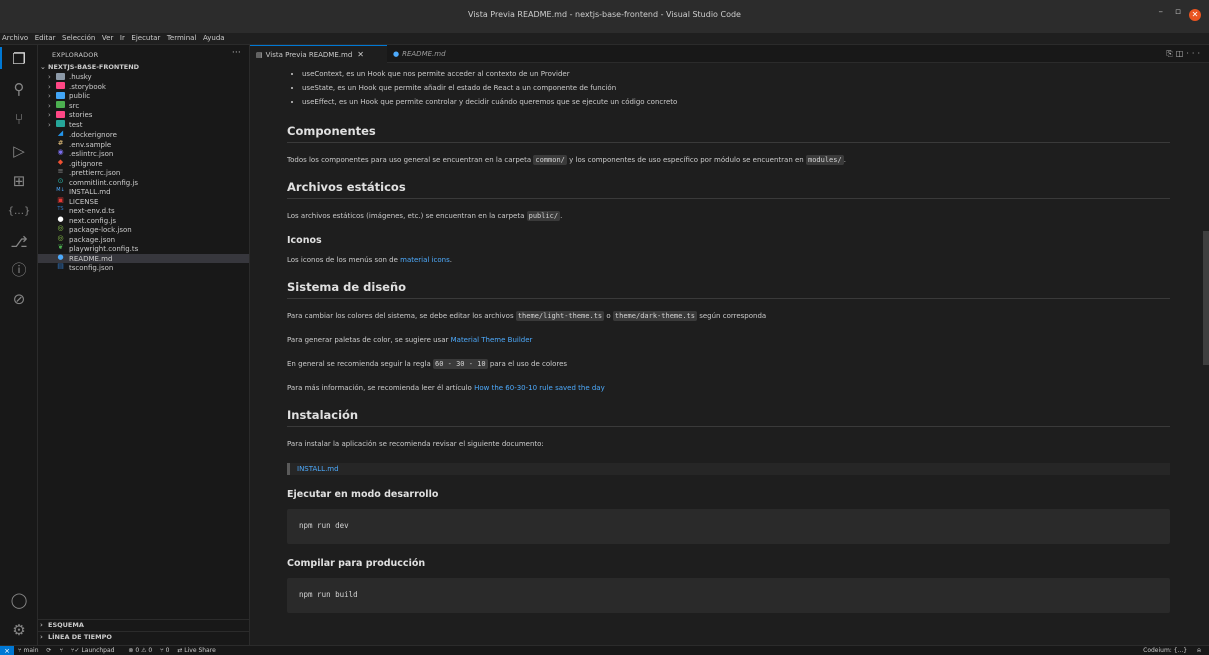 Image resolution: width=1209 pixels, height=655 pixels. Describe the element at coordinates (728, 289) in the screenshot. I see `heading-sistema-diseno: Sistema de diseño` at that location.